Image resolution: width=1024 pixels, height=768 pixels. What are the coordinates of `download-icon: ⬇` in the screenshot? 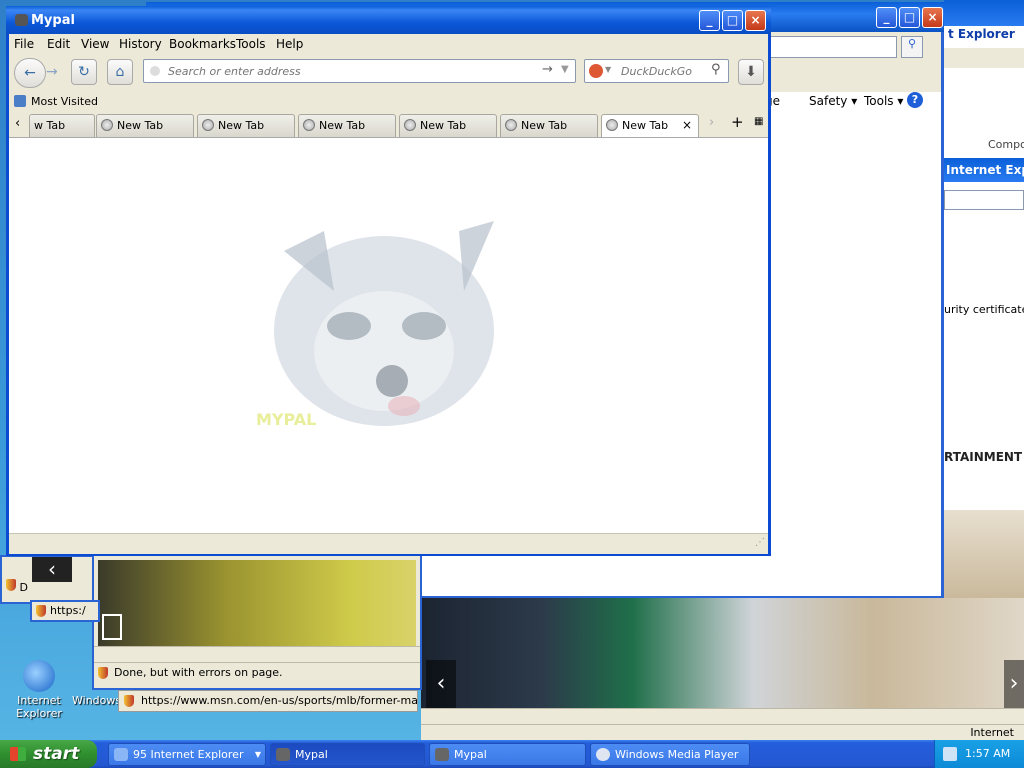 It's located at (751, 72).